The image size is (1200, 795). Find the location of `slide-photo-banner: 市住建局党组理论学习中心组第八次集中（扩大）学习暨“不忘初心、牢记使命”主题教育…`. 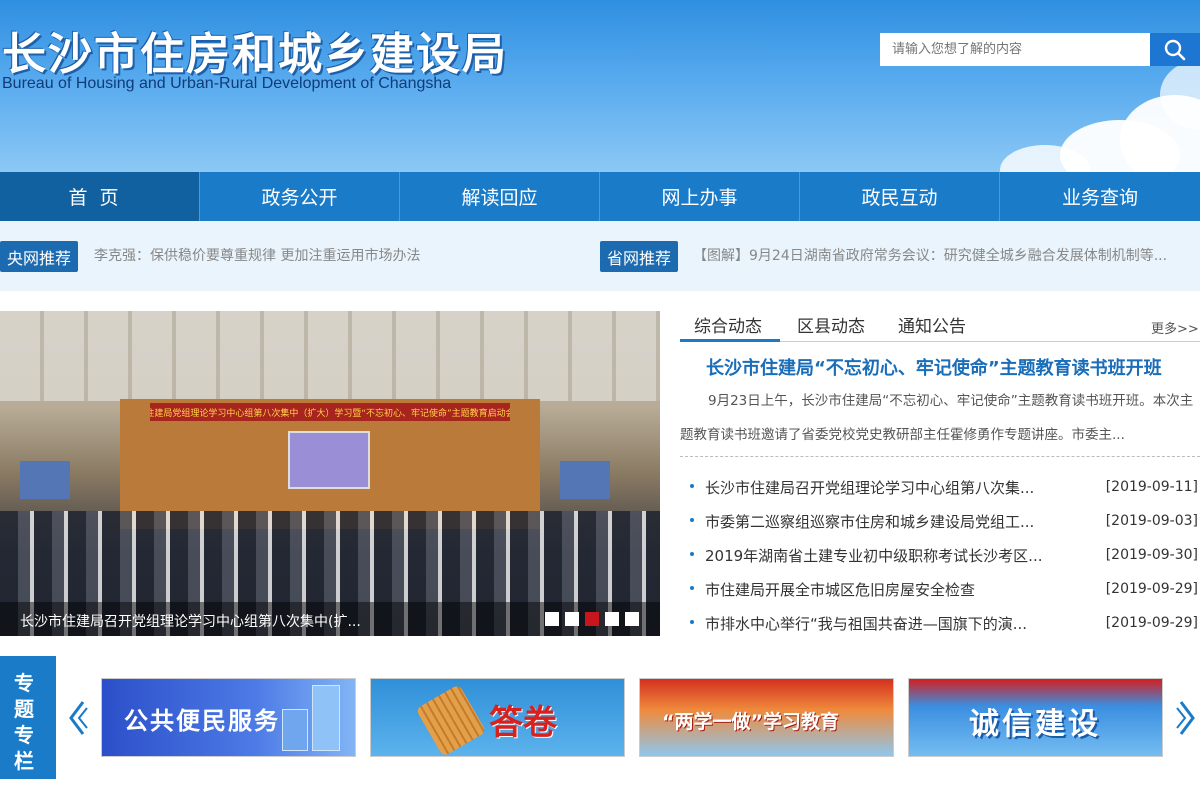

slide-photo-banner: 市住建局党组理论学习中心组第八次集中（扩大）学习暨“不忘初心、牢记使命”主题教育… is located at coordinates (330, 412).